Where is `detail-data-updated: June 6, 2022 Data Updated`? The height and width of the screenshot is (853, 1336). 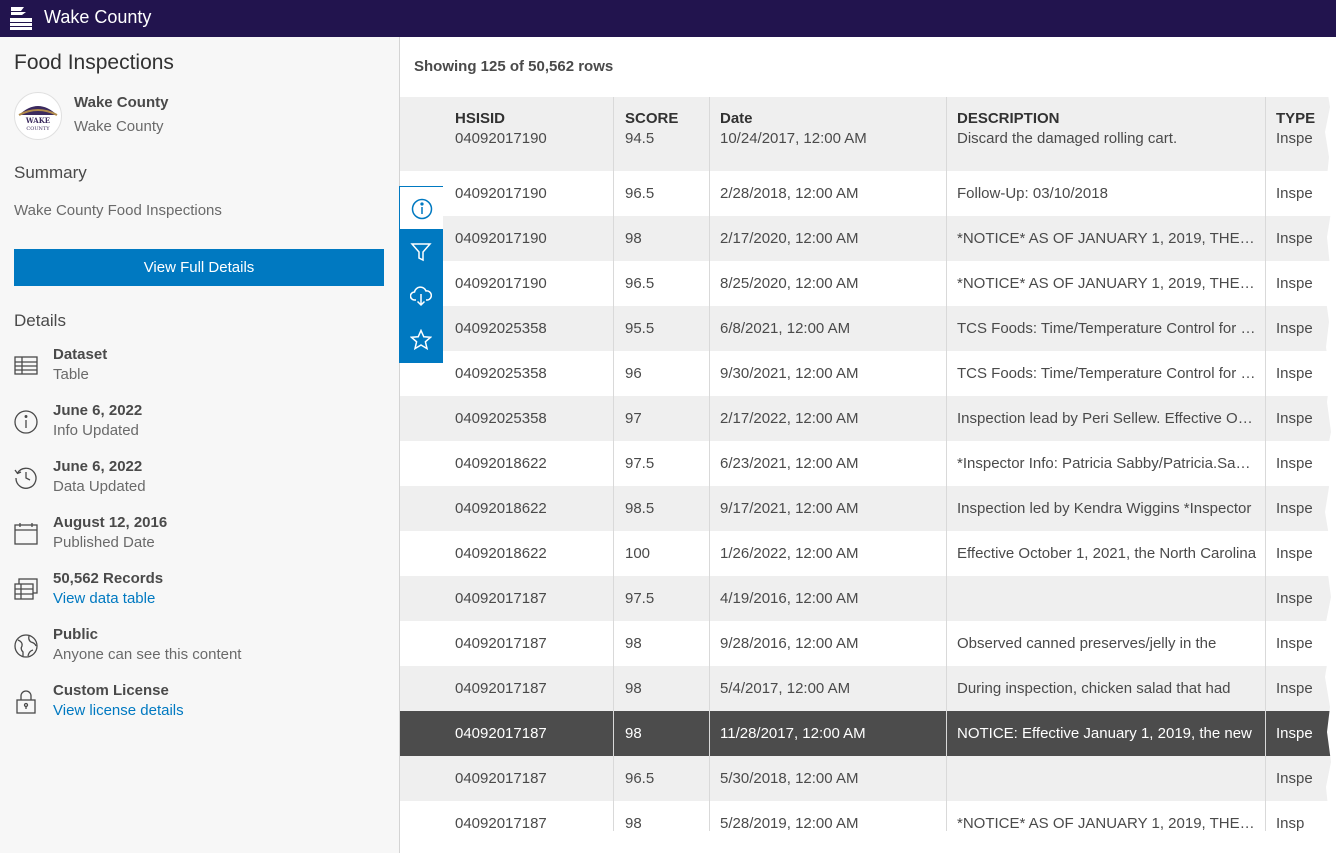
detail-data-updated: June 6, 2022 Data Updated is located at coordinates (199, 481).